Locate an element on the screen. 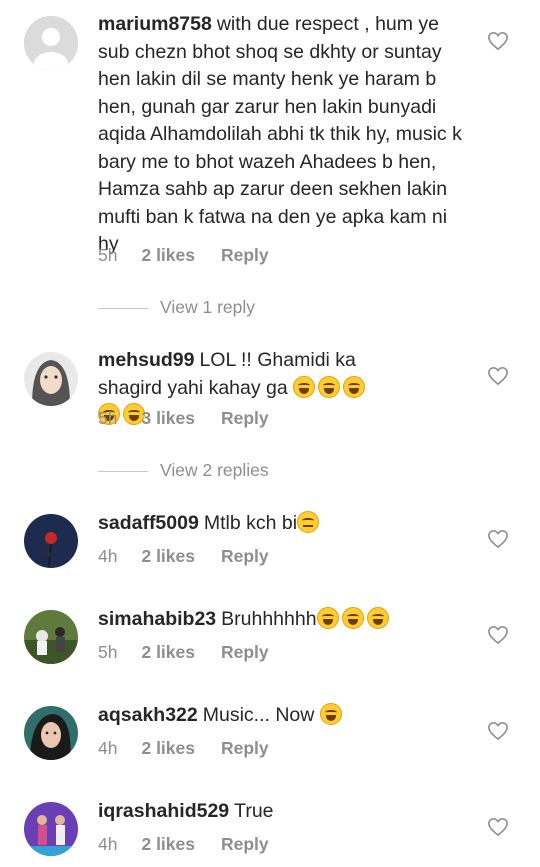  comment-body: Mtlb kch bi is located at coordinates (250, 523).